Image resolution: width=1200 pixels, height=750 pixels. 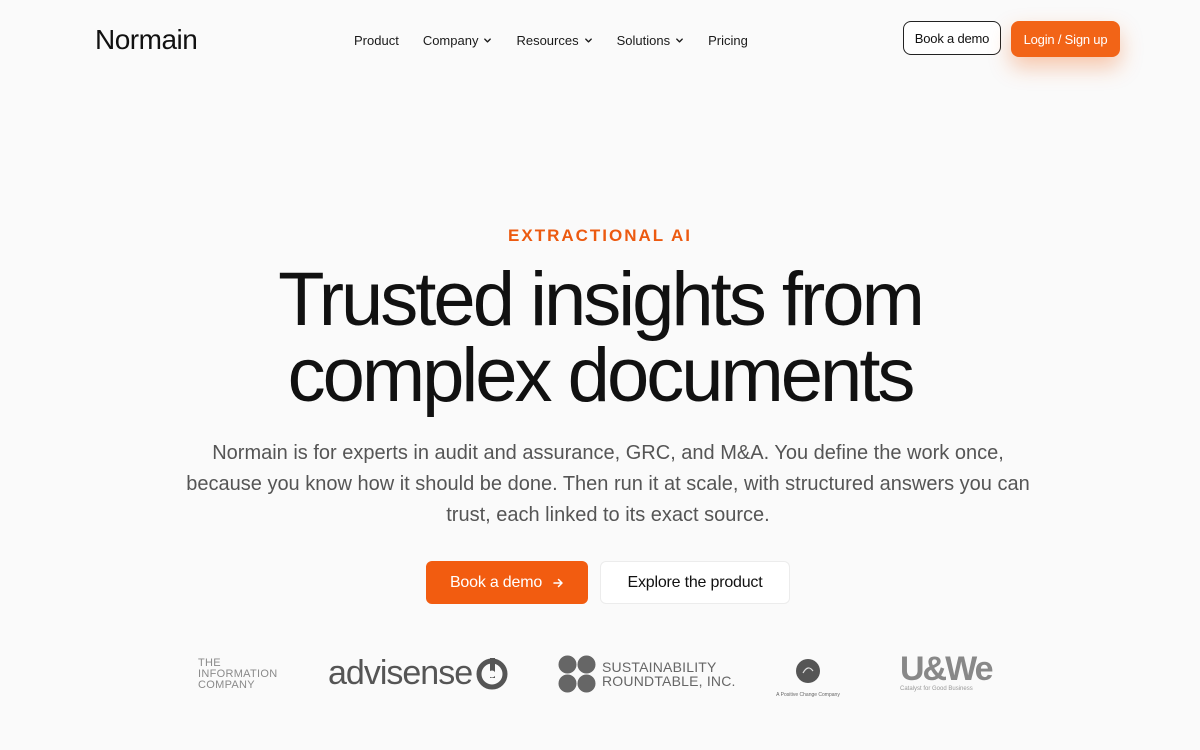 I want to click on hero-eyebrow: EXTRACTIONAL AI, so click(x=600, y=235).